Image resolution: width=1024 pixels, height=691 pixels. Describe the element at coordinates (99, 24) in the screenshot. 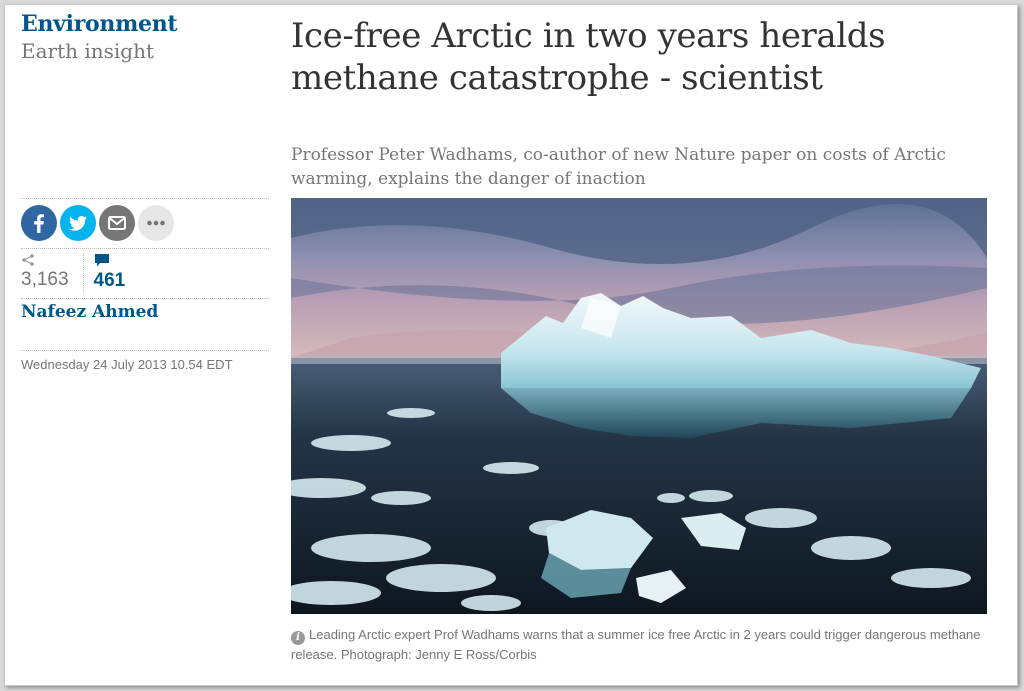

I see `section-link: Environment` at that location.